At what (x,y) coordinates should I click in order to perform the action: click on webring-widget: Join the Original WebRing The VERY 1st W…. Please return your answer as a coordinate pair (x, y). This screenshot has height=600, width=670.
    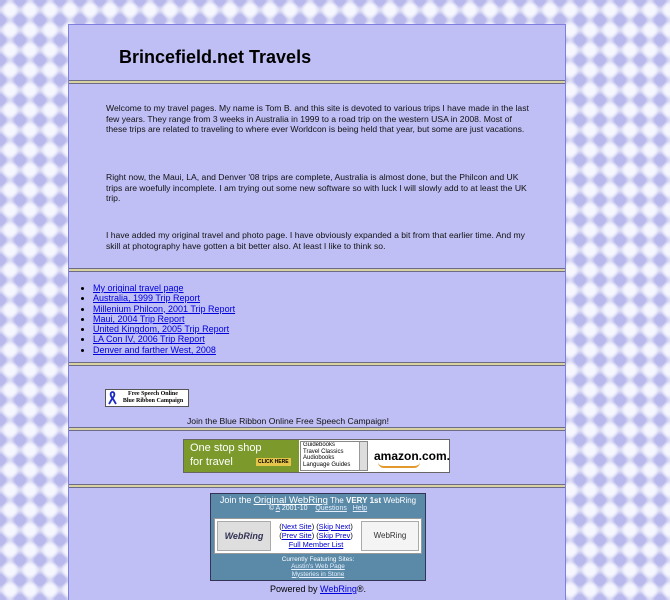
    Looking at the image, I should click on (318, 537).